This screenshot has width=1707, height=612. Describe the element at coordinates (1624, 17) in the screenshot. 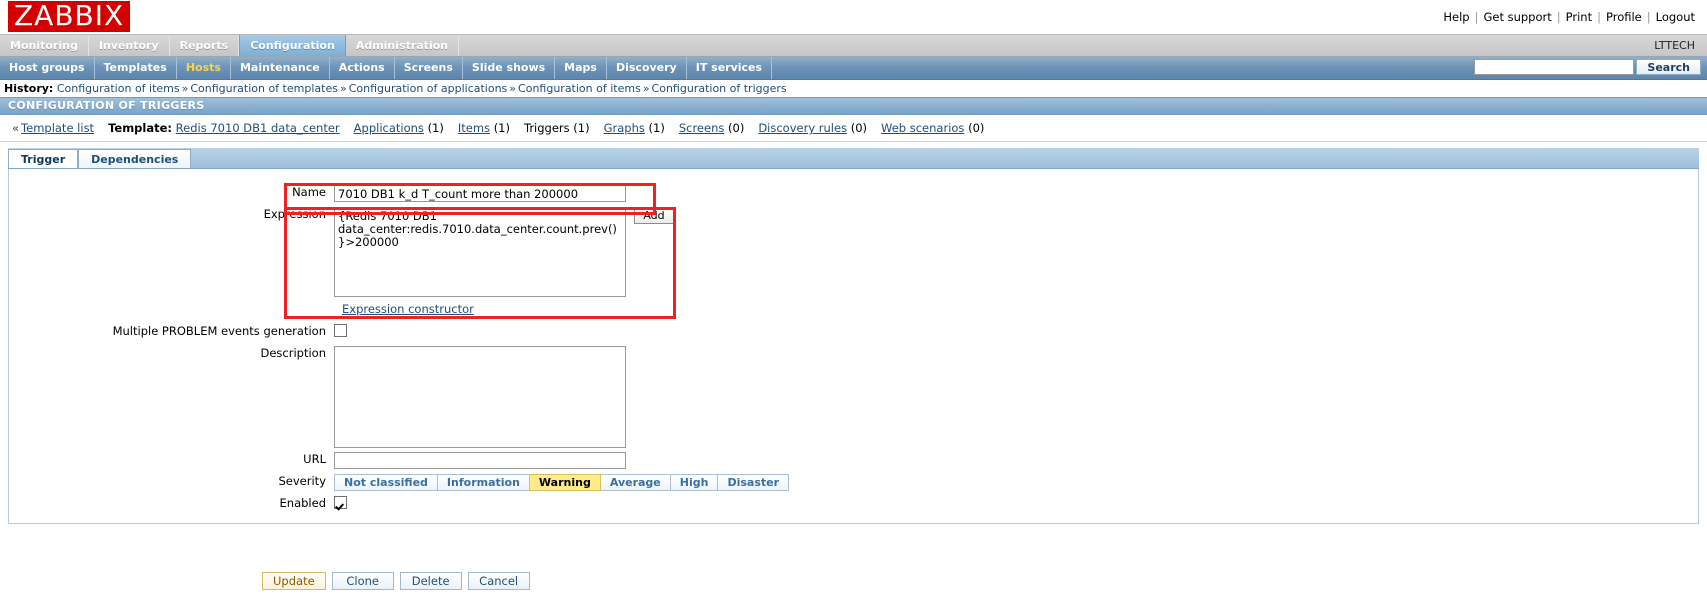

I see `top-link-profile: Profile` at that location.